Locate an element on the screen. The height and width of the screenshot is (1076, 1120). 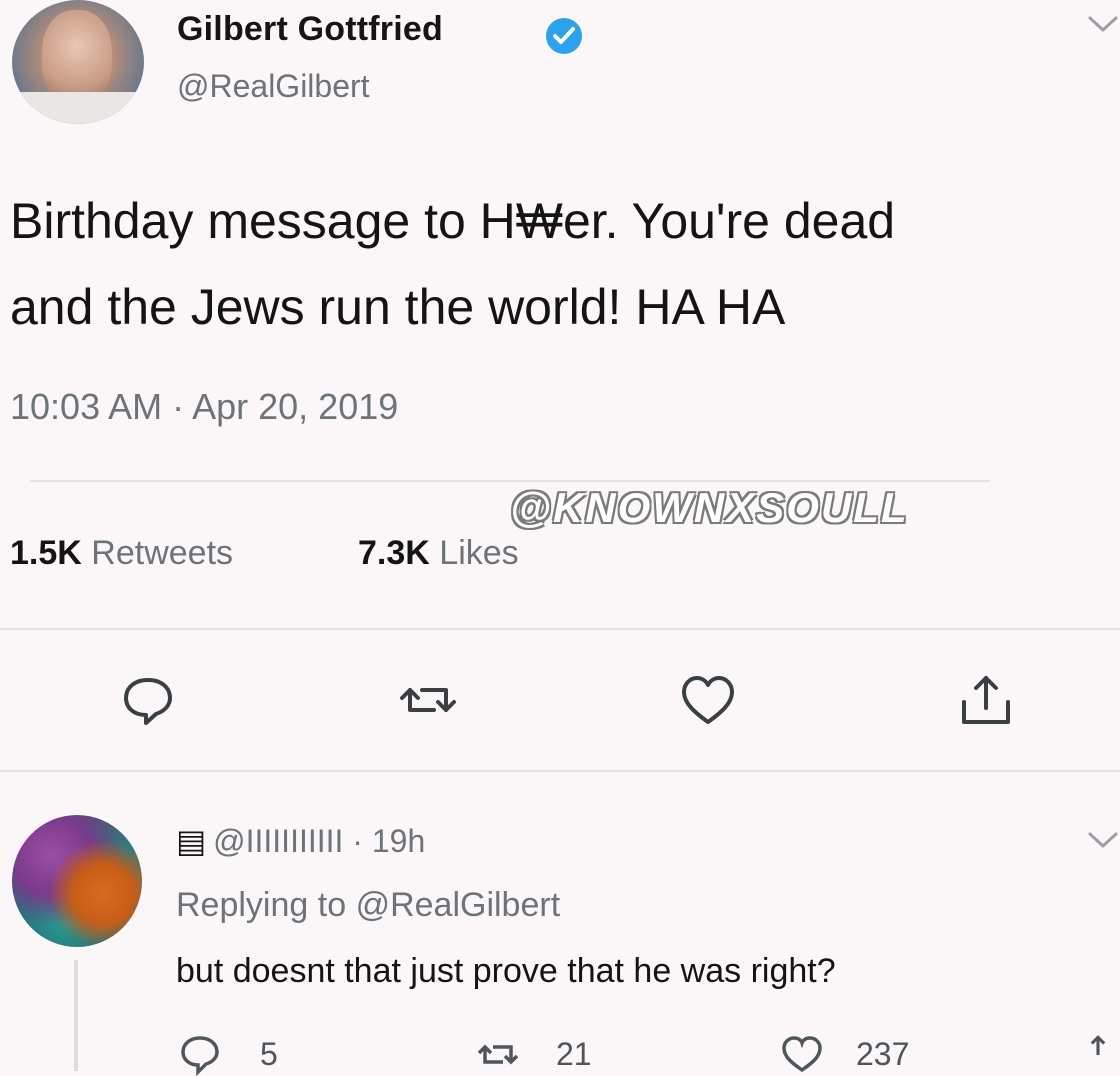
reply-reply-icon is located at coordinates (200, 1054).